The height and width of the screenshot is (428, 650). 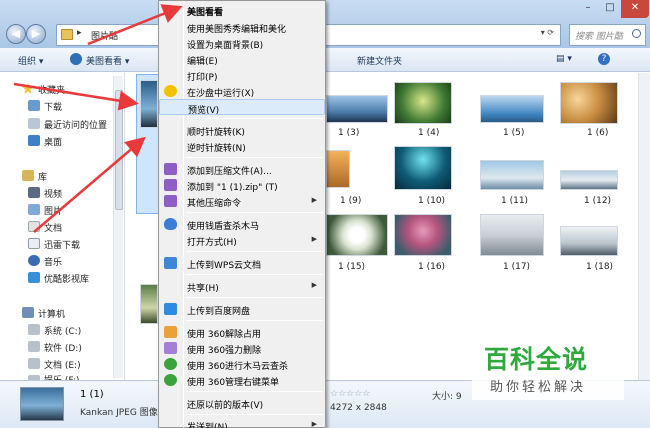 I want to click on file-label: 1 (17), so click(x=516, y=267).